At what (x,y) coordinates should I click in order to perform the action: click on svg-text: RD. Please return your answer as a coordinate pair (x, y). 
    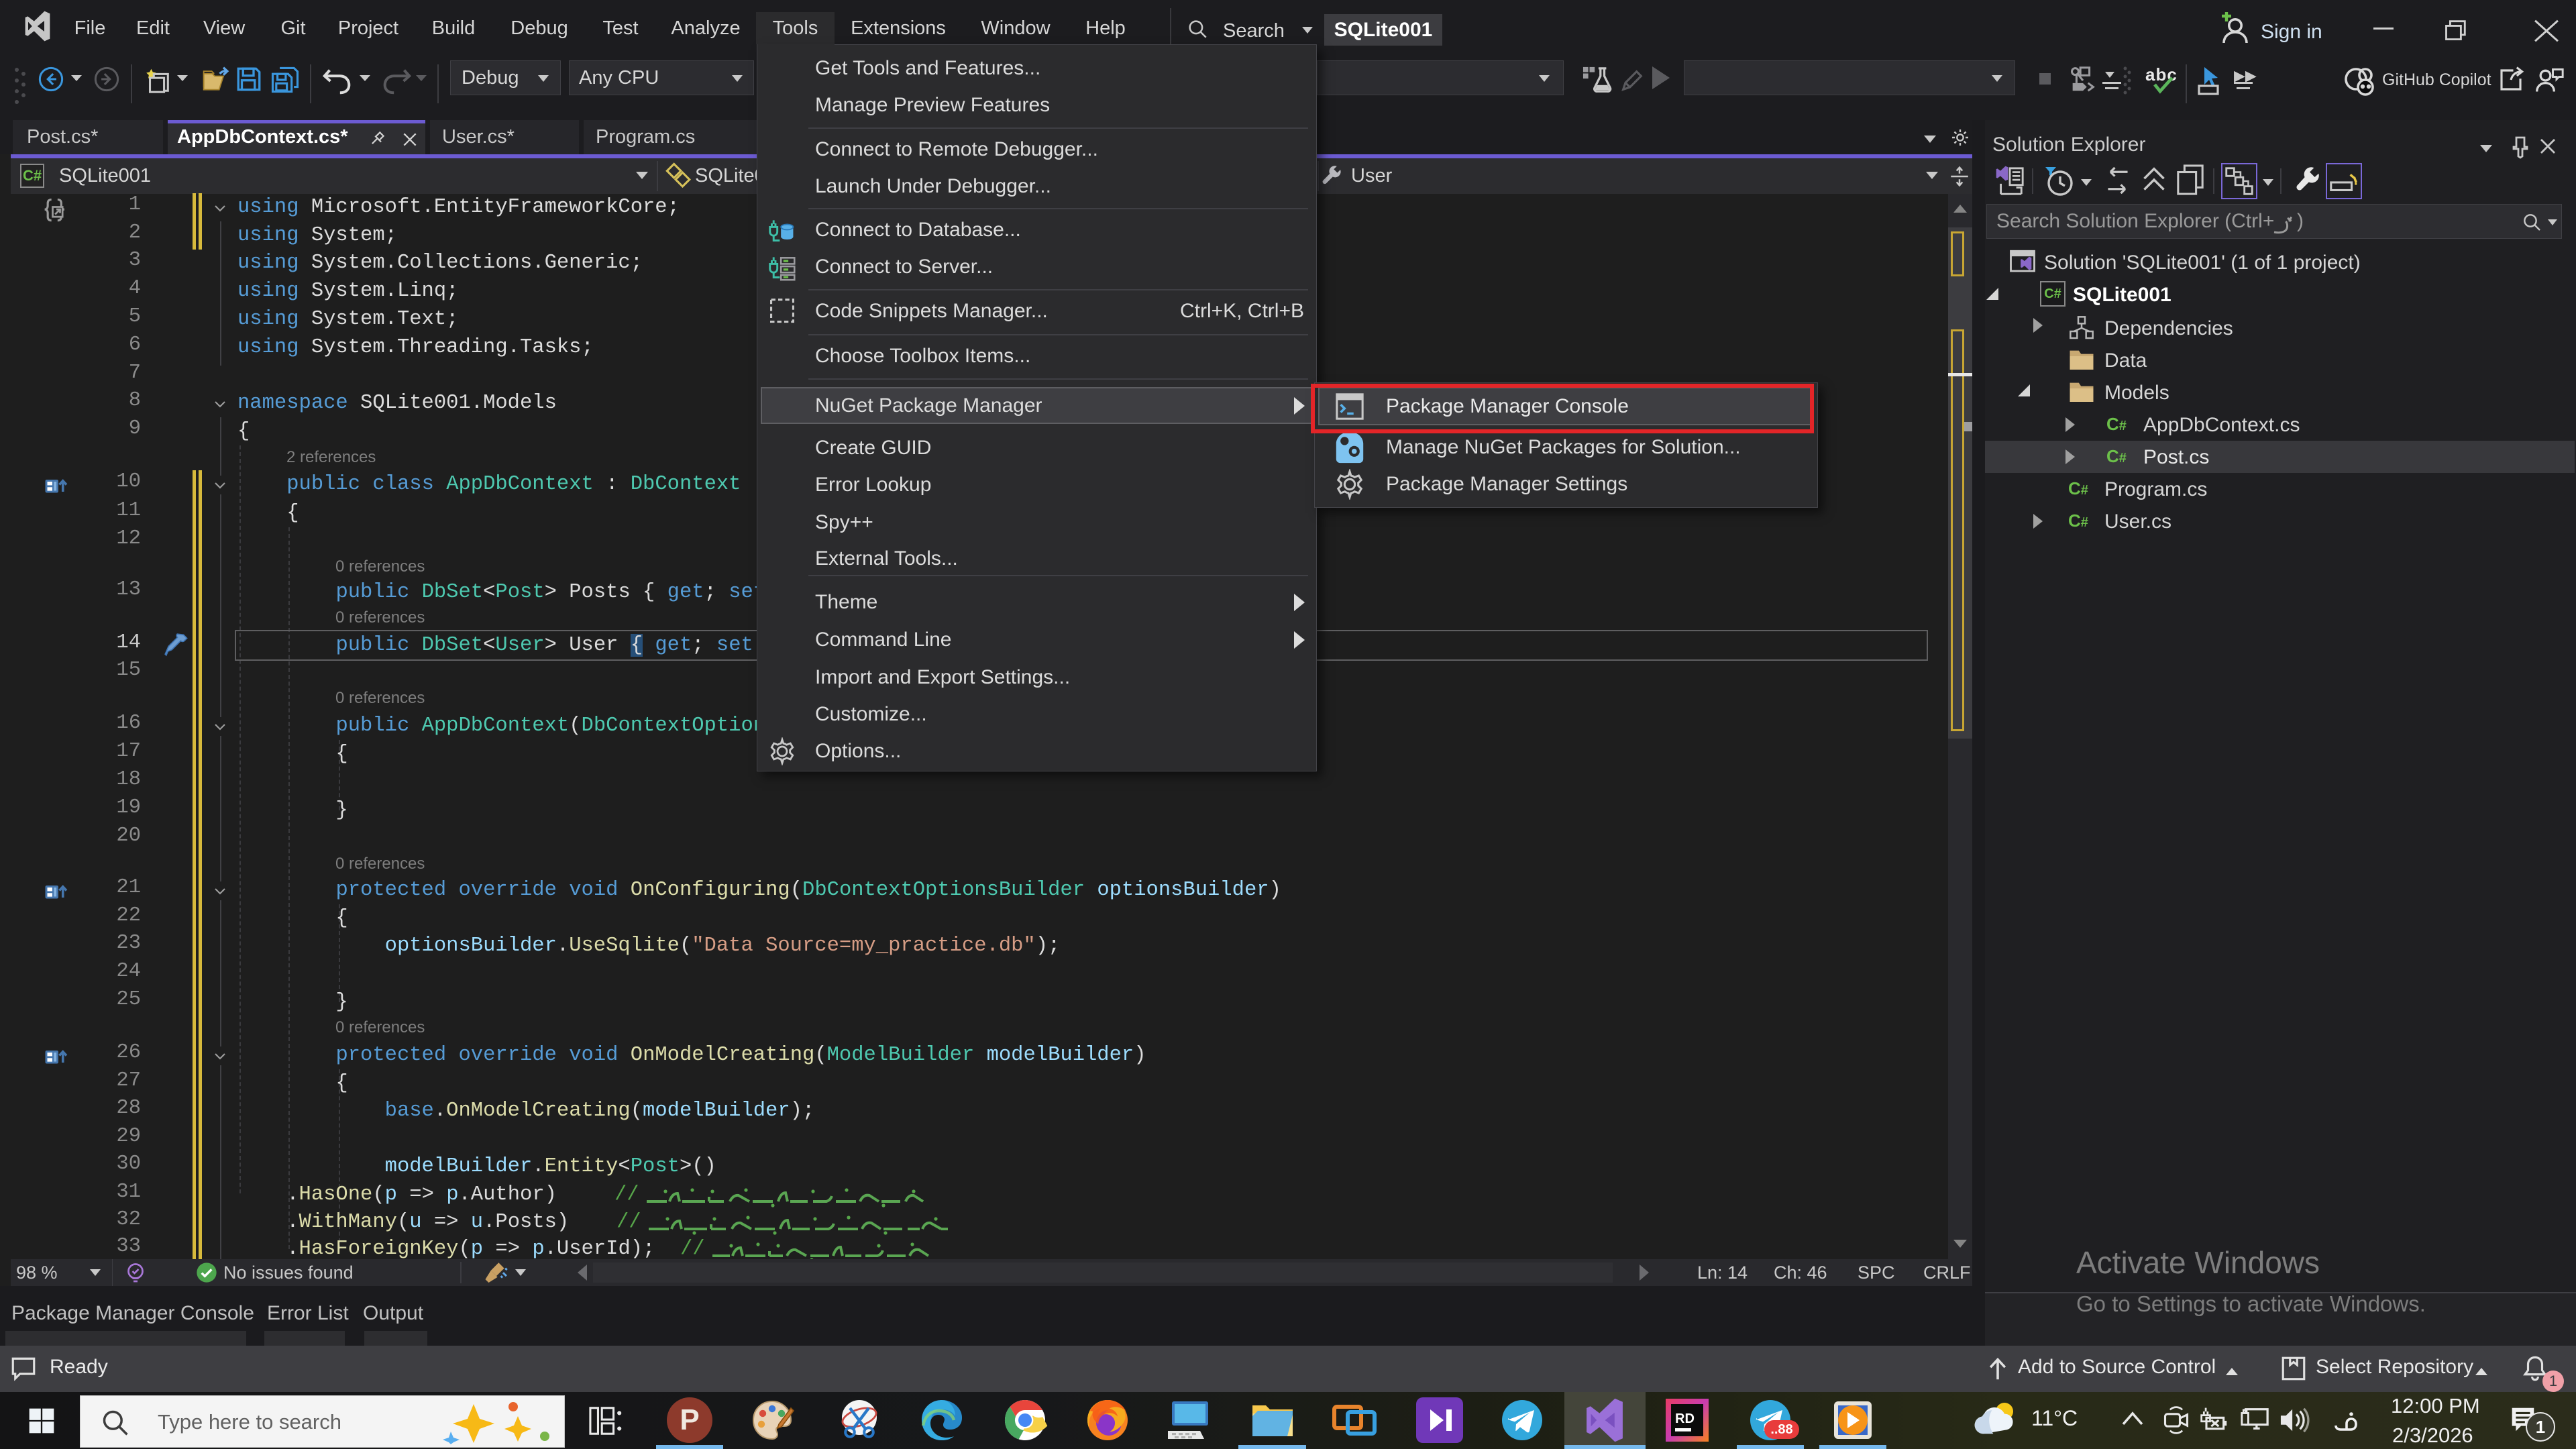
    Looking at the image, I should click on (1685, 1418).